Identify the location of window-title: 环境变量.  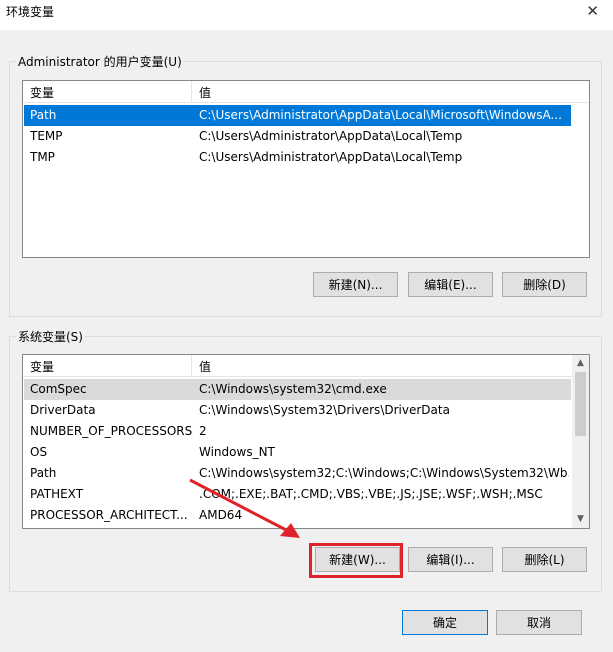
(30, 12).